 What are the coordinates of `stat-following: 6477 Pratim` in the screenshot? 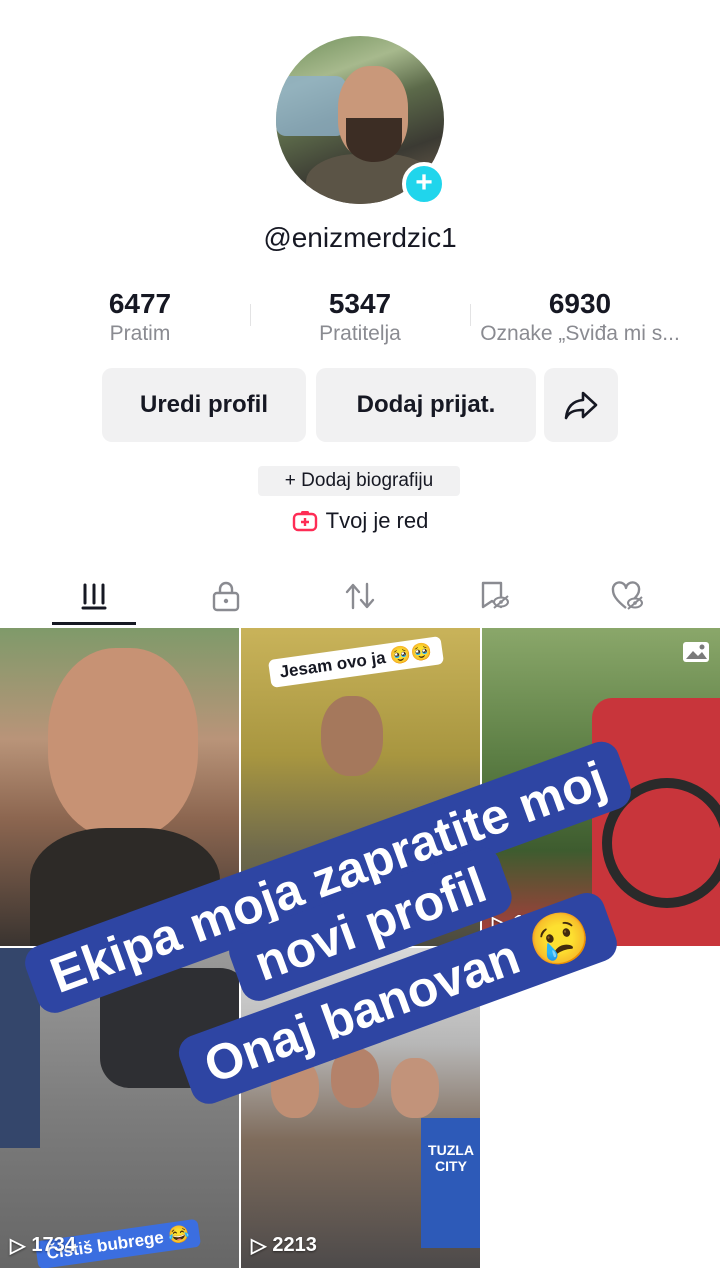 It's located at (140, 317).